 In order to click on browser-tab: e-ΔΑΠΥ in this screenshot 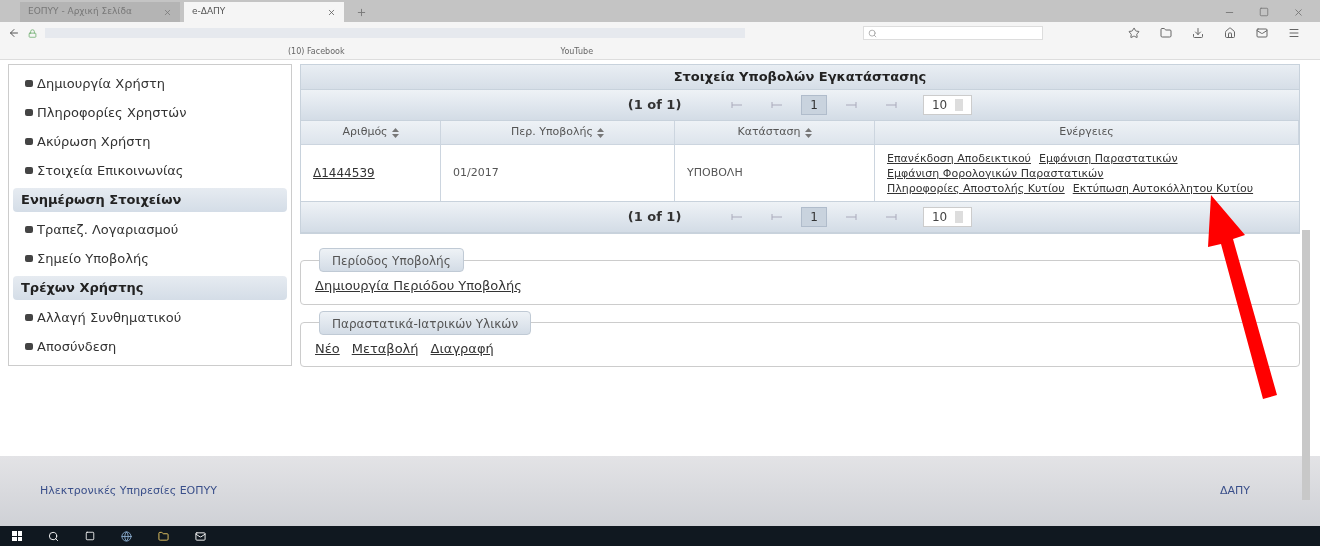, I will do `click(264, 12)`.